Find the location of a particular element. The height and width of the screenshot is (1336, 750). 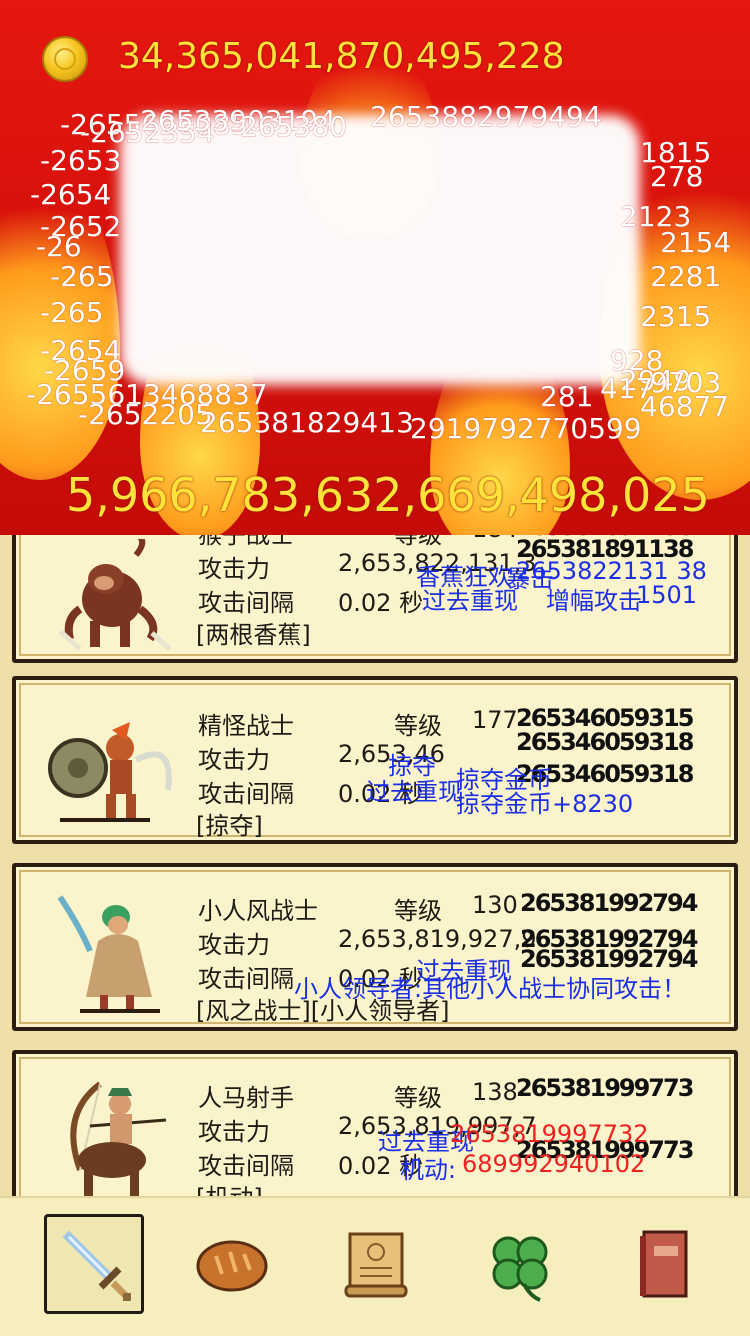

effect-text: 机动: is located at coordinates (428, 1170).